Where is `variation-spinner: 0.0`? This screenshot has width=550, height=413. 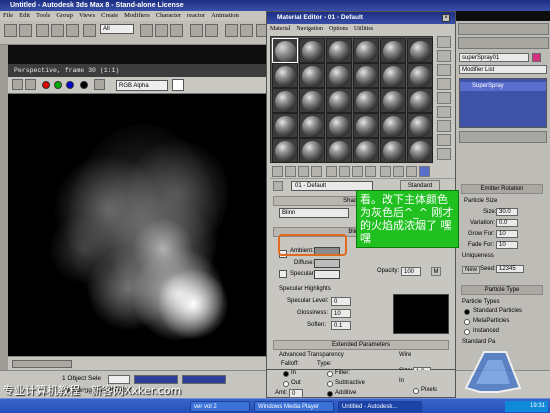
variation-spinner: 0.0 is located at coordinates (507, 223).